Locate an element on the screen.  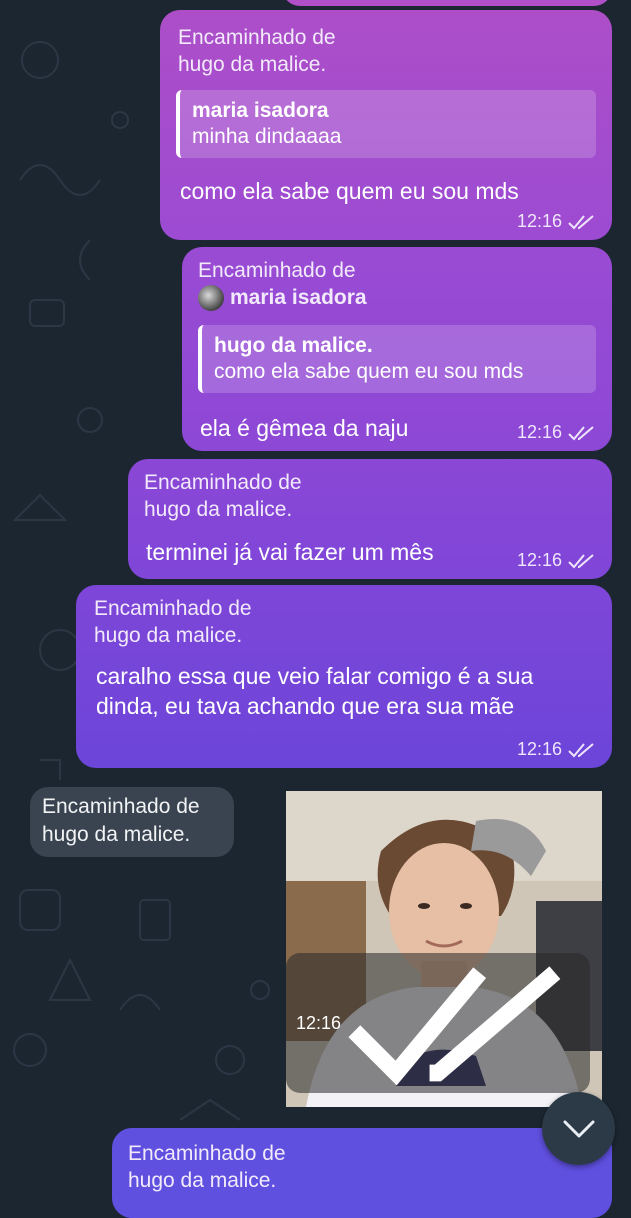
photo-message: 12:16 is located at coordinates (444, 949).